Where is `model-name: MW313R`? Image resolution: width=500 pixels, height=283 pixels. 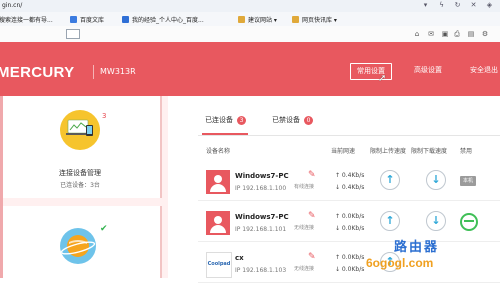
model-name: MW313R is located at coordinates (118, 71).